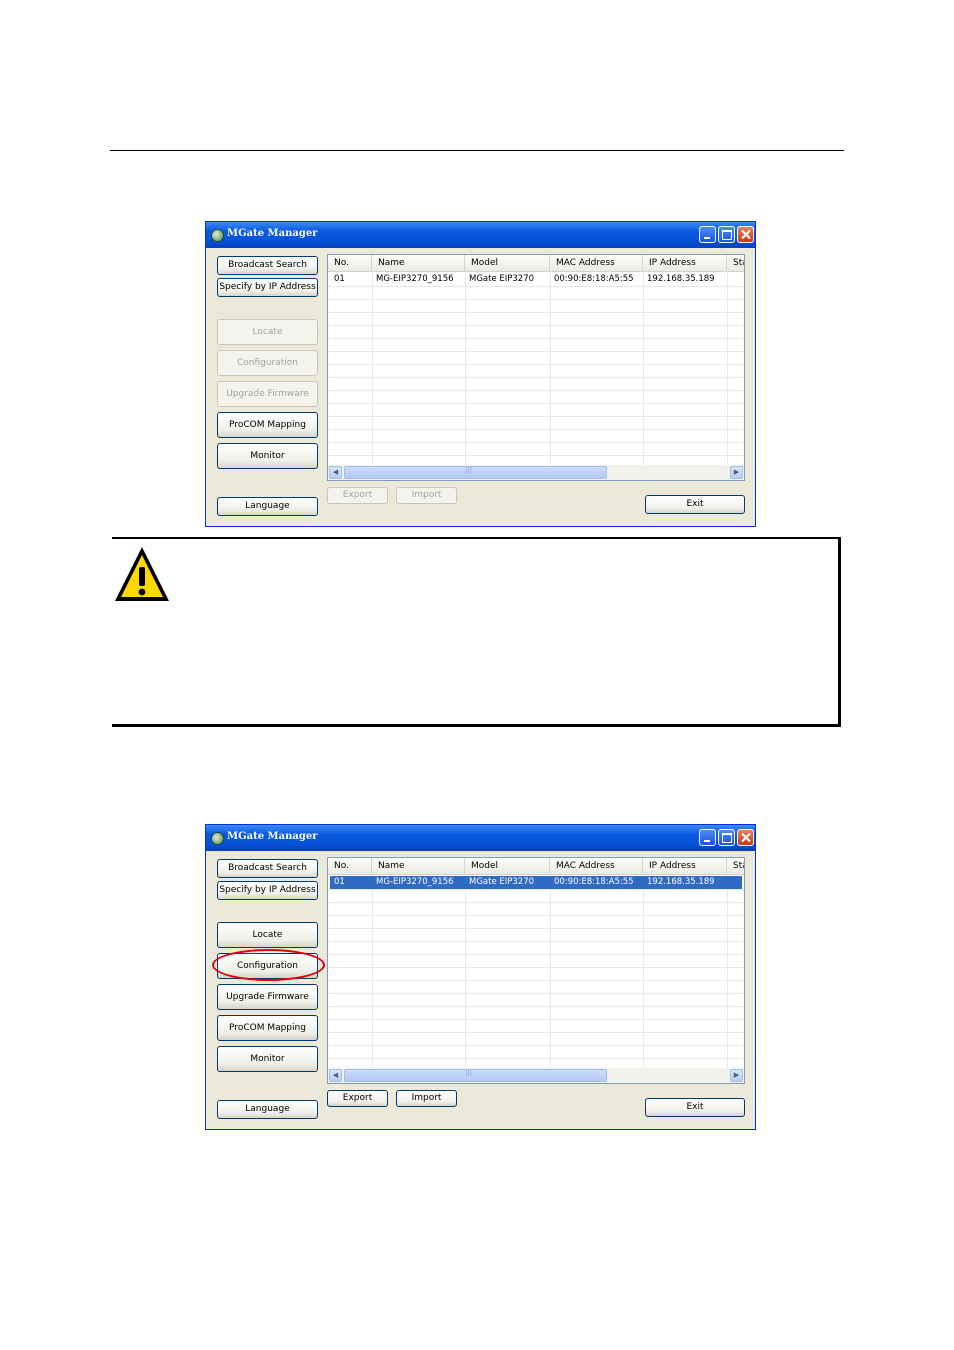 The height and width of the screenshot is (1350, 954). Describe the element at coordinates (415, 882) in the screenshot. I see `cell-name: MG-EIP3270_9156` at that location.